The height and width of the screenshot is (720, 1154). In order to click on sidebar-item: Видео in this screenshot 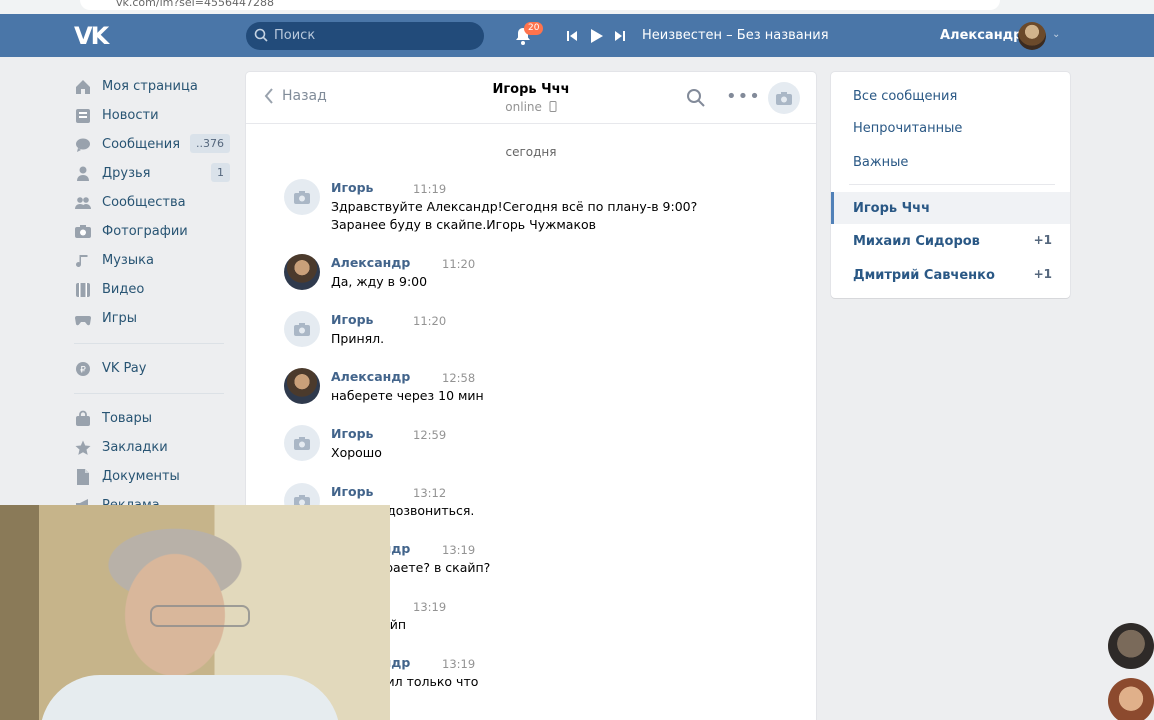, I will do `click(152, 289)`.